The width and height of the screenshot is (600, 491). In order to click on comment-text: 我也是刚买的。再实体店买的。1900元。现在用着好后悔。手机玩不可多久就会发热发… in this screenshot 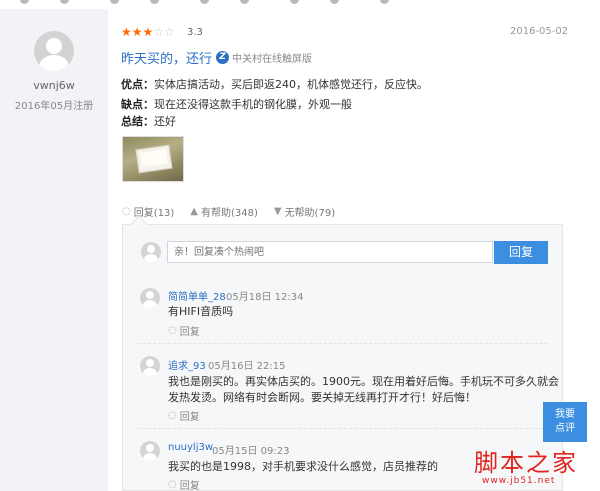, I will do `click(363, 389)`.